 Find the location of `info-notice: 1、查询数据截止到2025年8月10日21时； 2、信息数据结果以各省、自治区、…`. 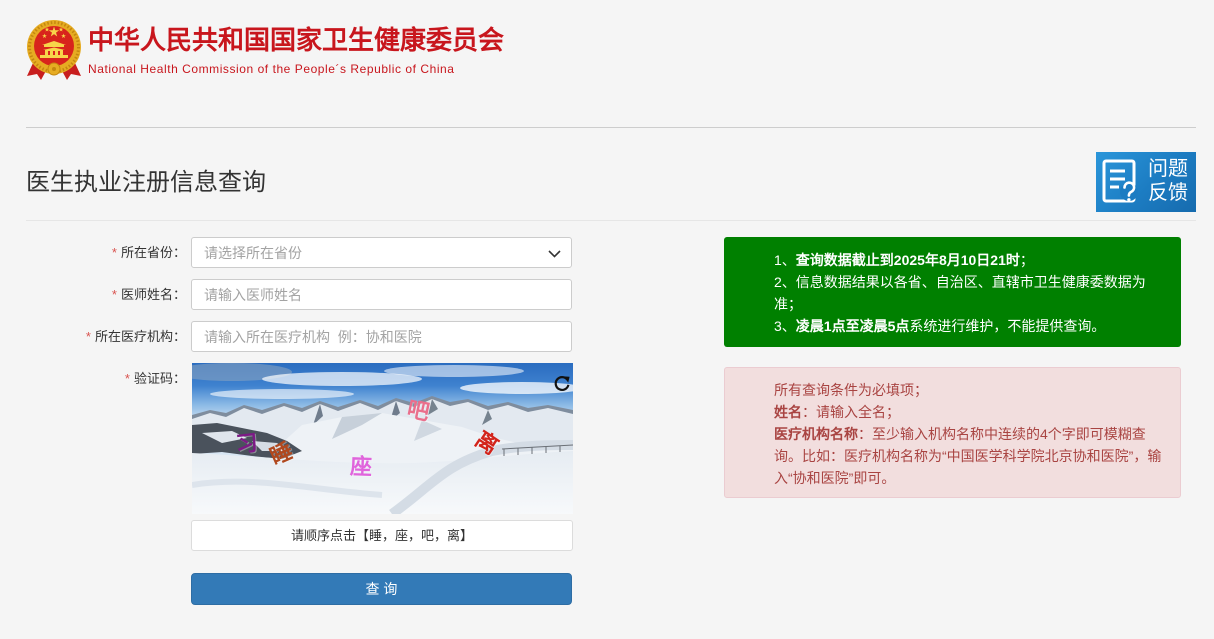

info-notice: 1、查询数据截止到2025年8月10日21时； 2、信息数据结果以各省、自治区、… is located at coordinates (952, 292).